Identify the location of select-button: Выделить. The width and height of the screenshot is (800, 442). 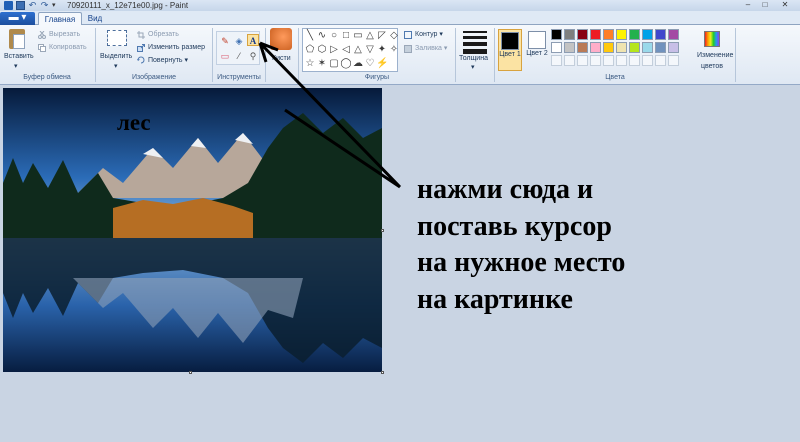
(116, 56).